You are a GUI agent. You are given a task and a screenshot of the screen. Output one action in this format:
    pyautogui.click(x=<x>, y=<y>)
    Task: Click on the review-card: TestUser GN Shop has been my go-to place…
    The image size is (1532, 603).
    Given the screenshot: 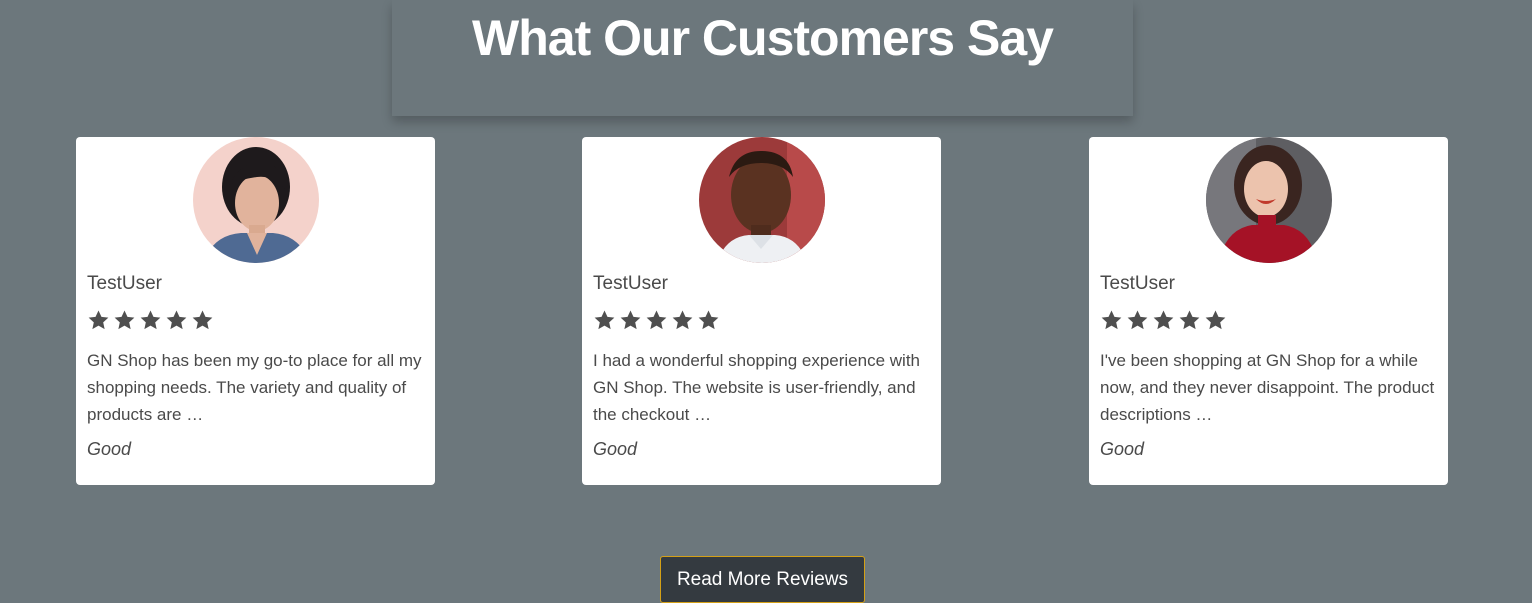 What is the action you would take?
    pyautogui.click(x=255, y=311)
    